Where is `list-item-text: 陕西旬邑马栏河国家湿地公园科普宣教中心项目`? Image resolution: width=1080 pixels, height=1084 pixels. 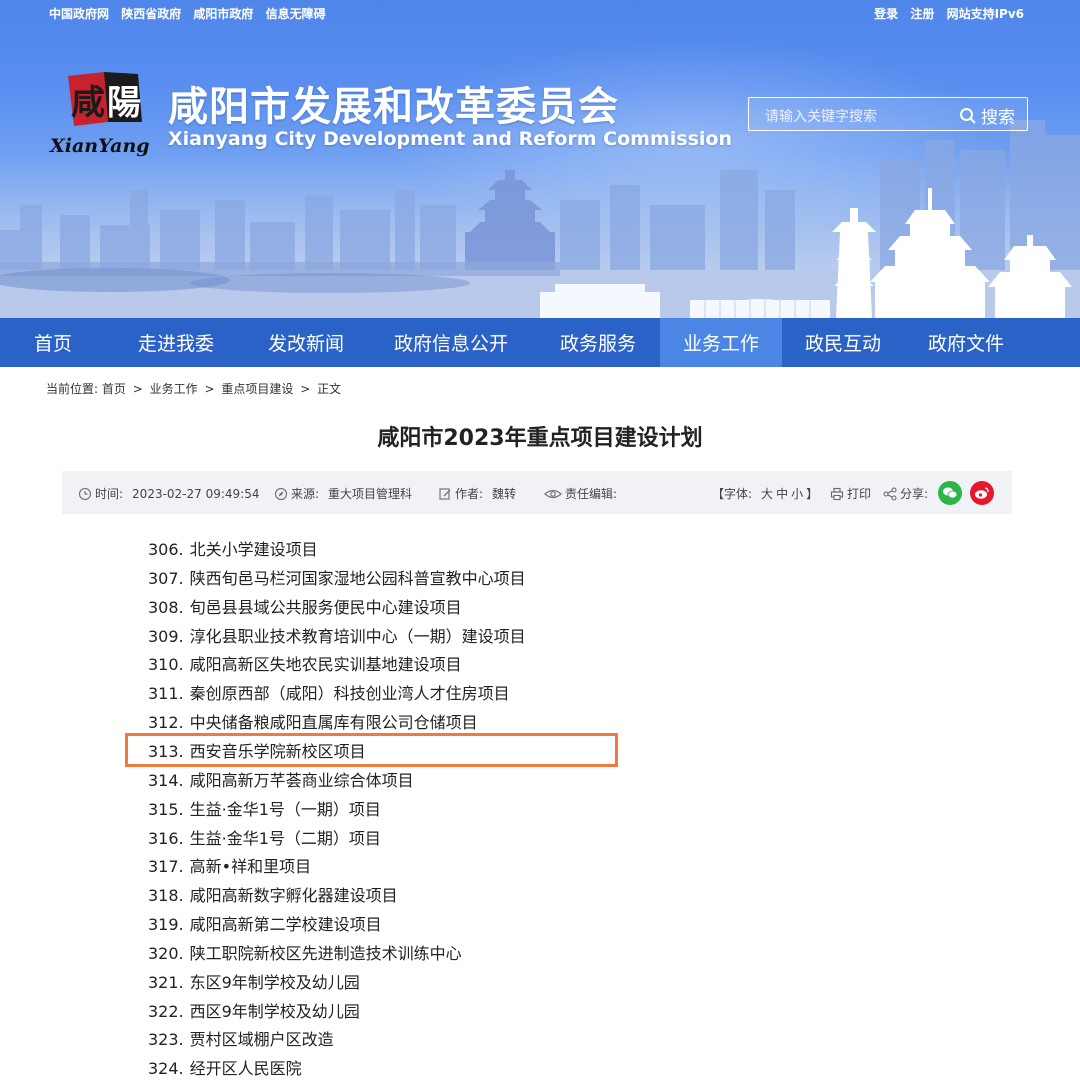 list-item-text: 陕西旬邑马栏河国家湿地公园科普宣教中心项目 is located at coordinates (357, 578).